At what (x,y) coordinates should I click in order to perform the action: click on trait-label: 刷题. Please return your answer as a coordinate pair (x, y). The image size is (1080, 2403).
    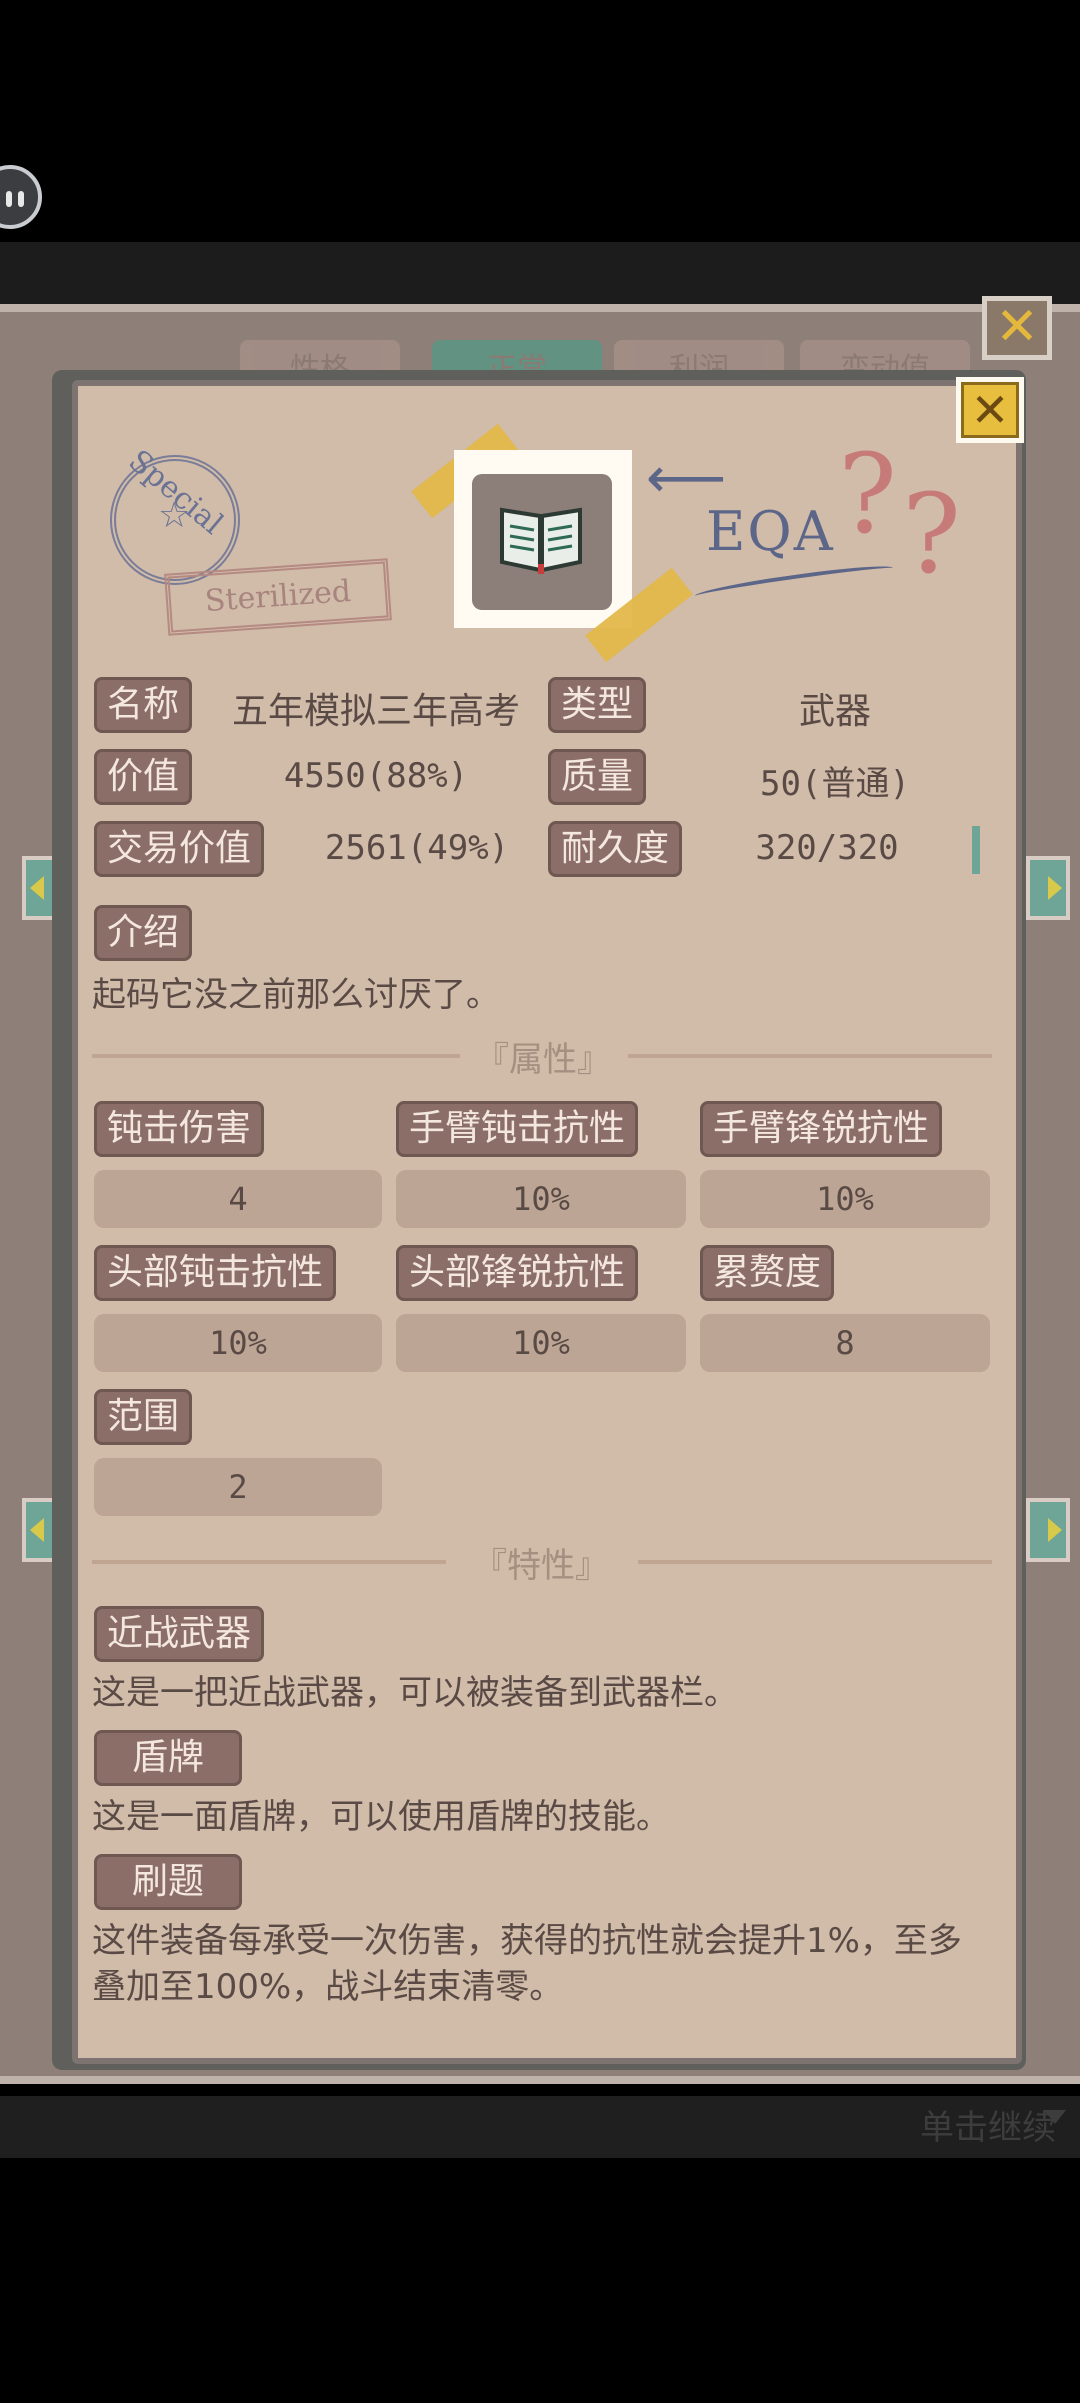
    Looking at the image, I should click on (168, 1882).